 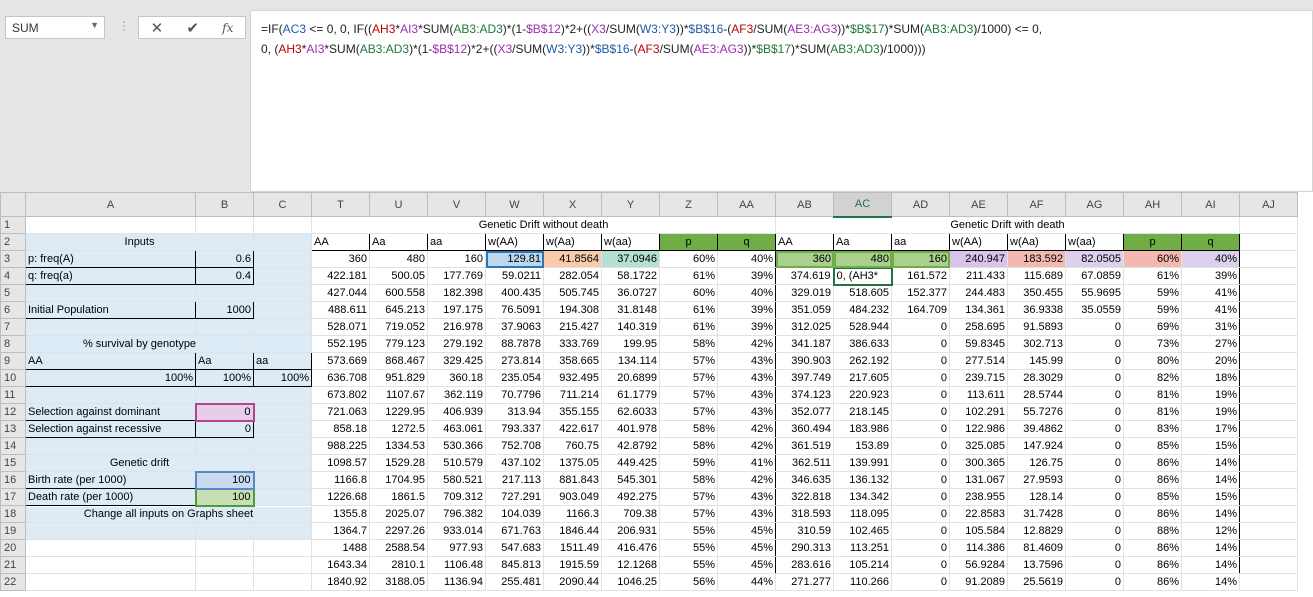 What do you see at coordinates (340, 361) in the screenshot?
I see `data-cell: 573.669` at bounding box center [340, 361].